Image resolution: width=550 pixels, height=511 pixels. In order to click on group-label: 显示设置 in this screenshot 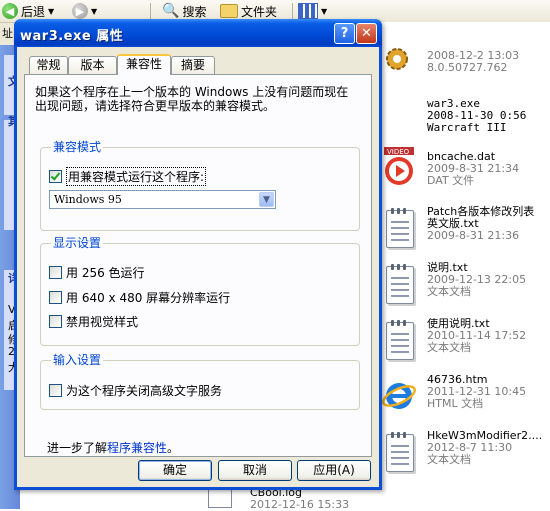, I will do `click(77, 243)`.